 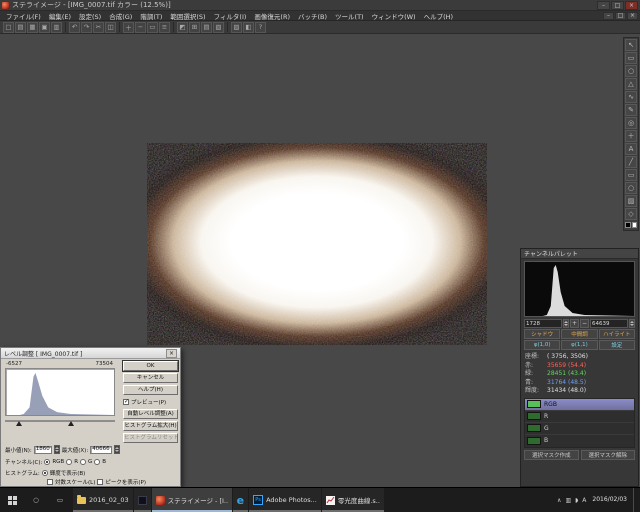 I want to click on fill-tool-icon: ▨, so click(x=631, y=201).